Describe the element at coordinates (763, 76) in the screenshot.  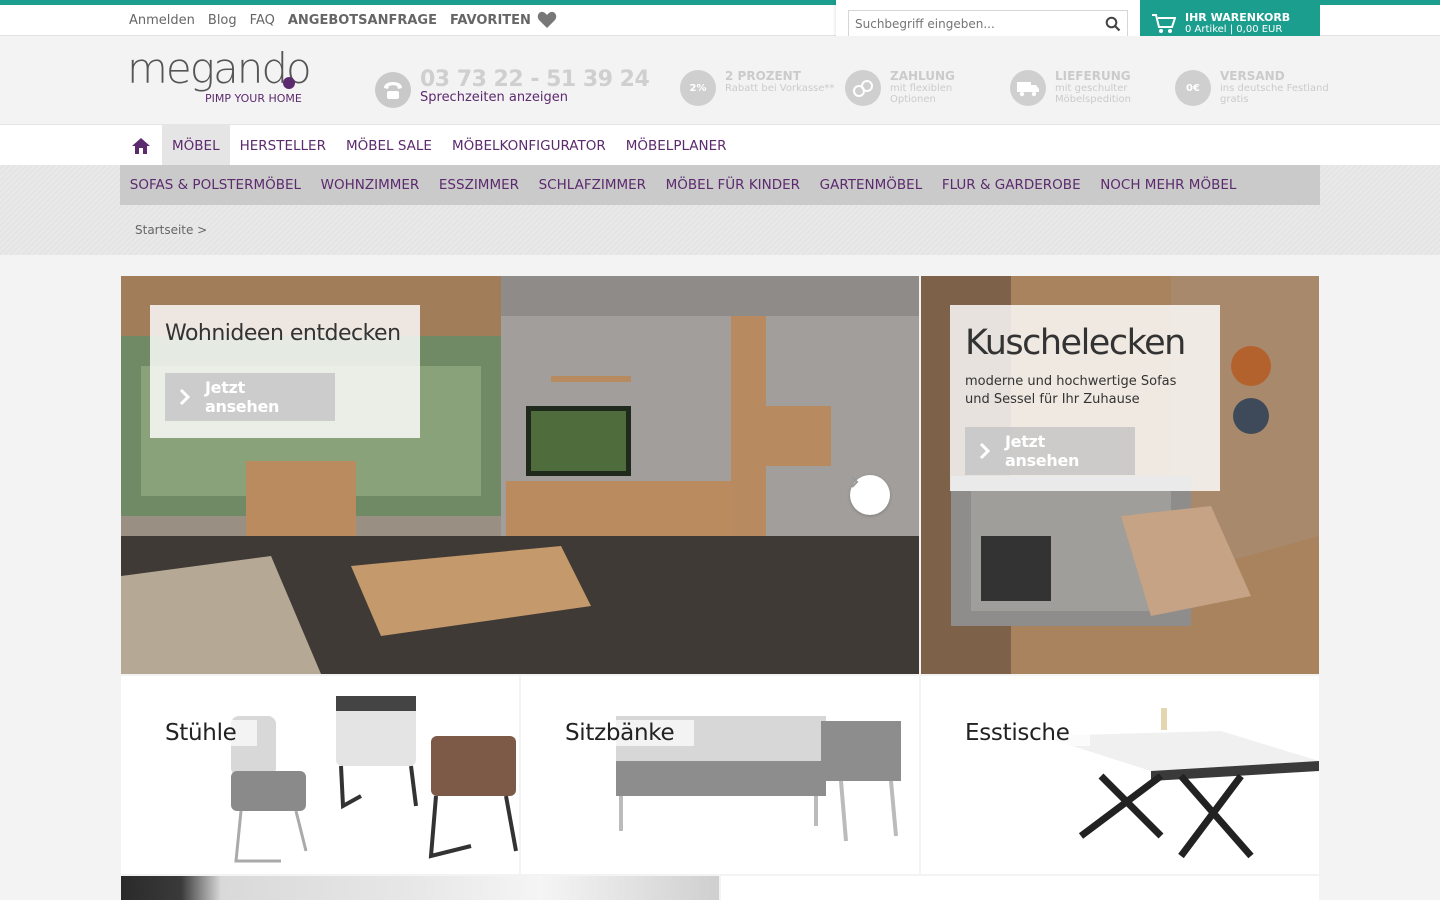
I see `usp-title: 2 PROZENT` at that location.